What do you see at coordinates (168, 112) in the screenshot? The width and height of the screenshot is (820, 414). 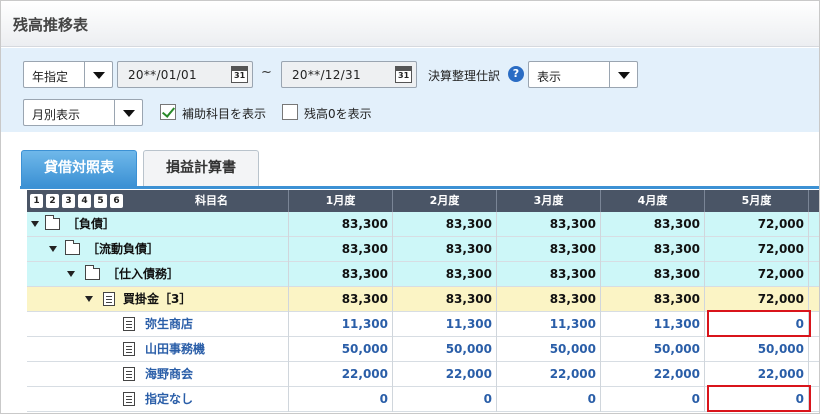 I see `show-sub-accounts-checkbox` at bounding box center [168, 112].